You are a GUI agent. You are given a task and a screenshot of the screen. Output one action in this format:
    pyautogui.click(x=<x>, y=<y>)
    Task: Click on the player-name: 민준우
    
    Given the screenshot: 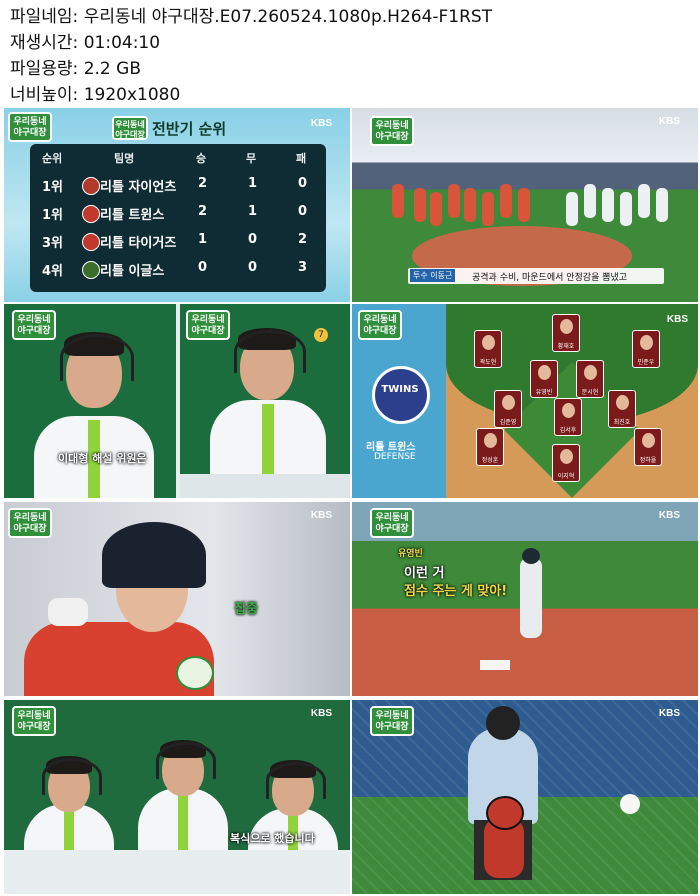 What is the action you would take?
    pyautogui.click(x=646, y=362)
    